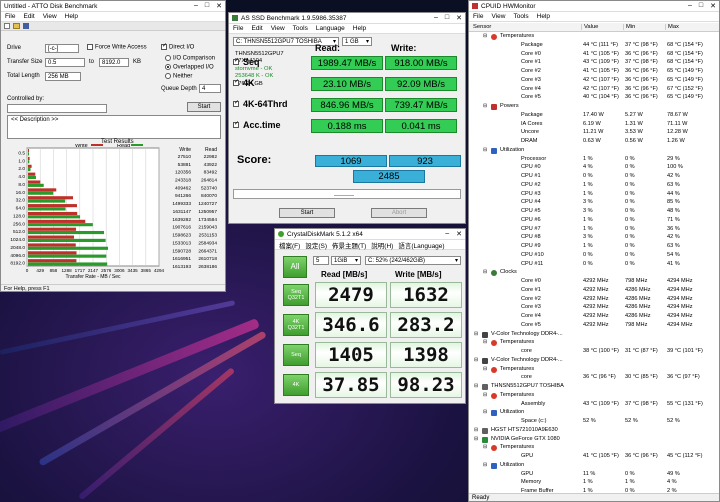 The height and width of the screenshot is (502, 720). I want to click on sensor-row: Memory 1 % 1 % 4 %, so click(594, 483).